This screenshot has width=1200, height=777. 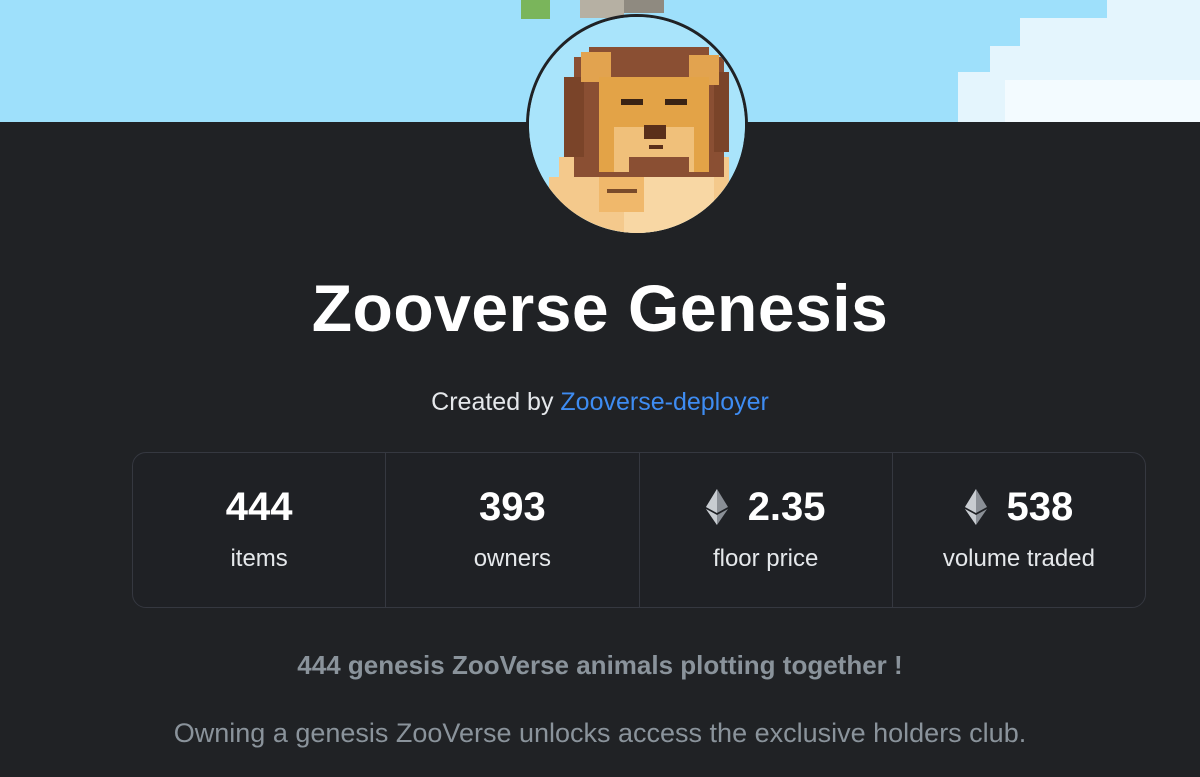 I want to click on stat-owners: 393 owners, so click(x=513, y=530).